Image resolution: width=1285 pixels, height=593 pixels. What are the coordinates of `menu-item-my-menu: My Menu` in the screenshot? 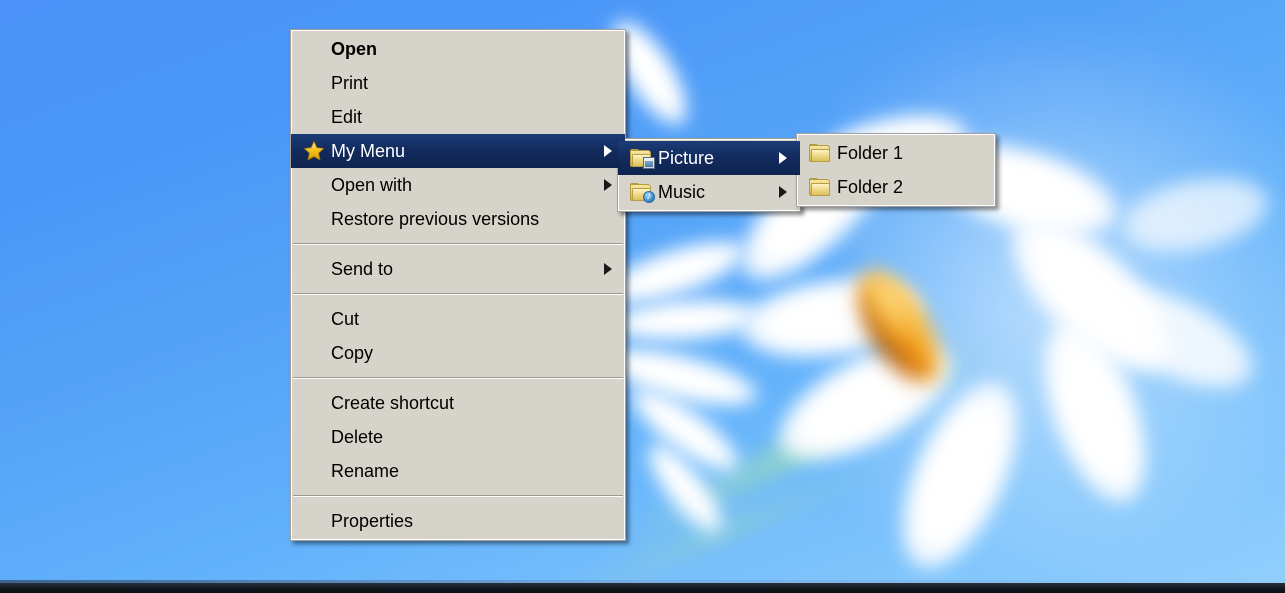 It's located at (458, 151).